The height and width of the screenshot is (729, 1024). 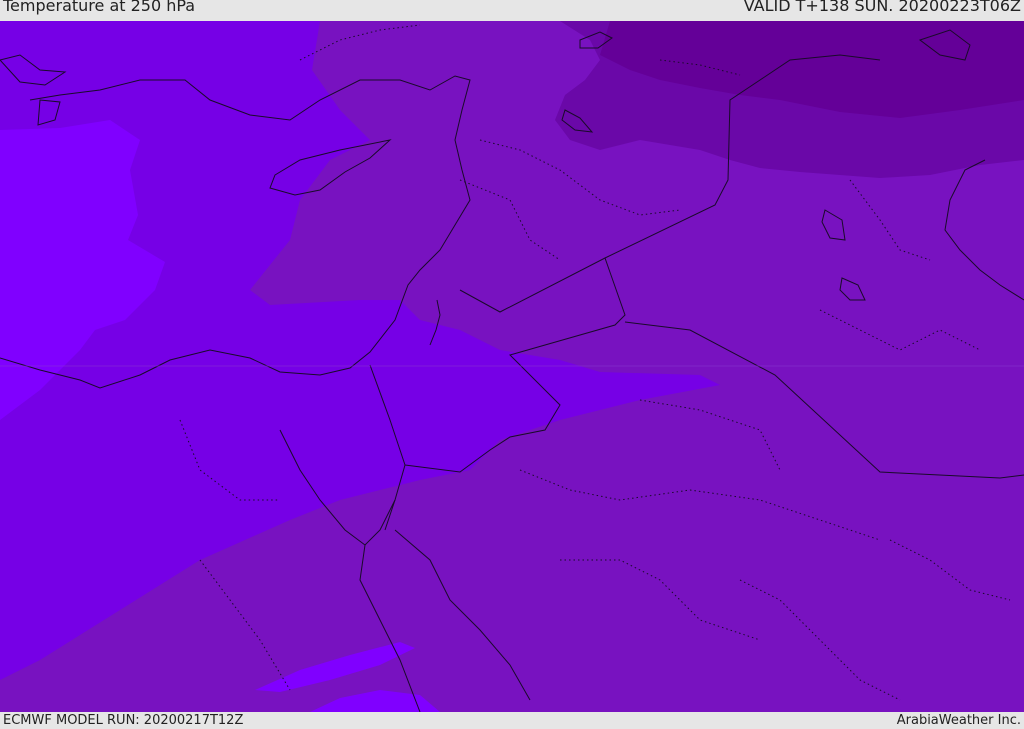 I want to click on credit: ArabiaWeather Inc., so click(x=958, y=720).